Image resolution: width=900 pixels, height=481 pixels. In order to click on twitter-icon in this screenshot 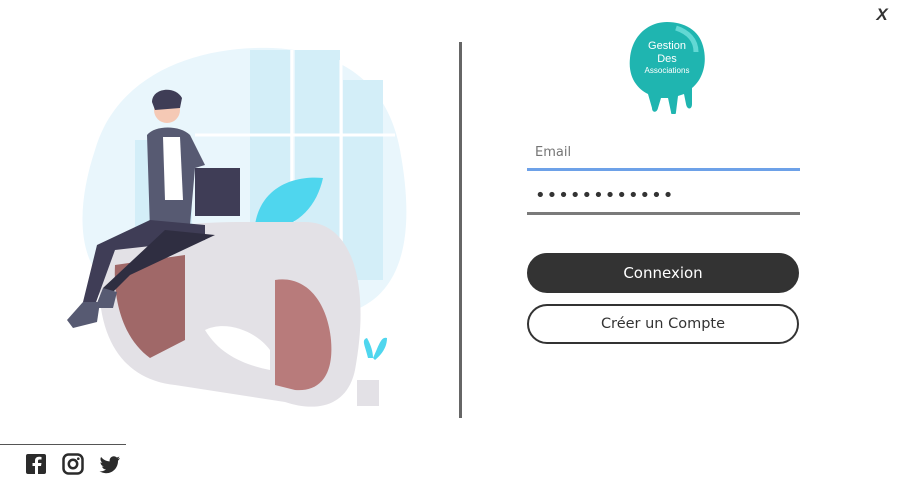, I will do `click(110, 464)`.